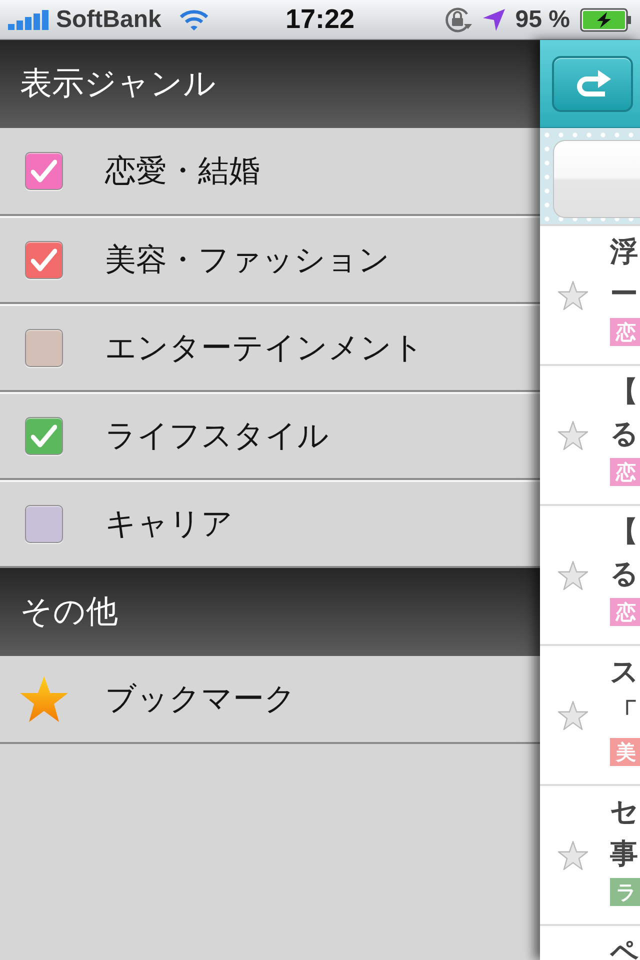 The image size is (640, 960). What do you see at coordinates (270, 84) in the screenshot?
I see `section-header: 表示ジャンル` at bounding box center [270, 84].